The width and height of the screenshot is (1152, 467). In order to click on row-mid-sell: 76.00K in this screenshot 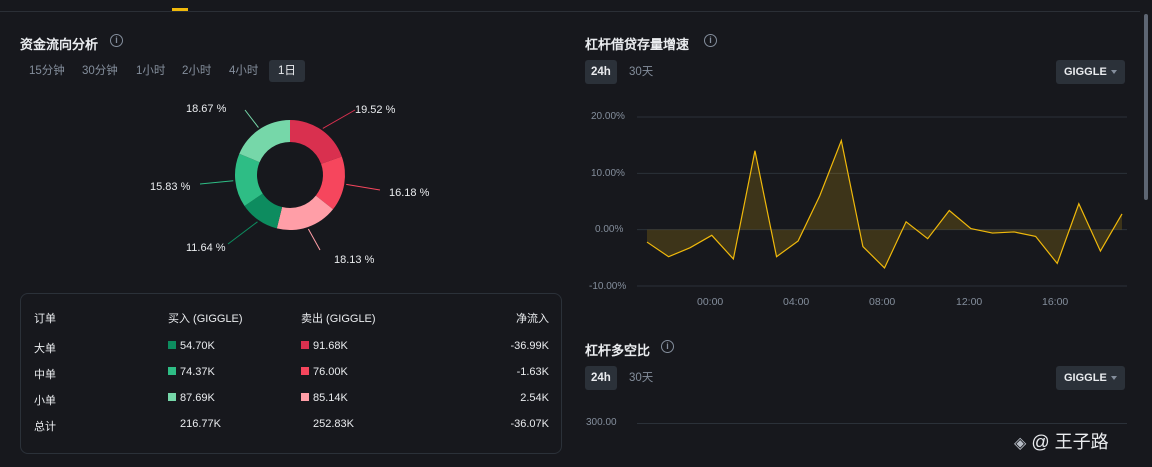, I will do `click(324, 372)`.